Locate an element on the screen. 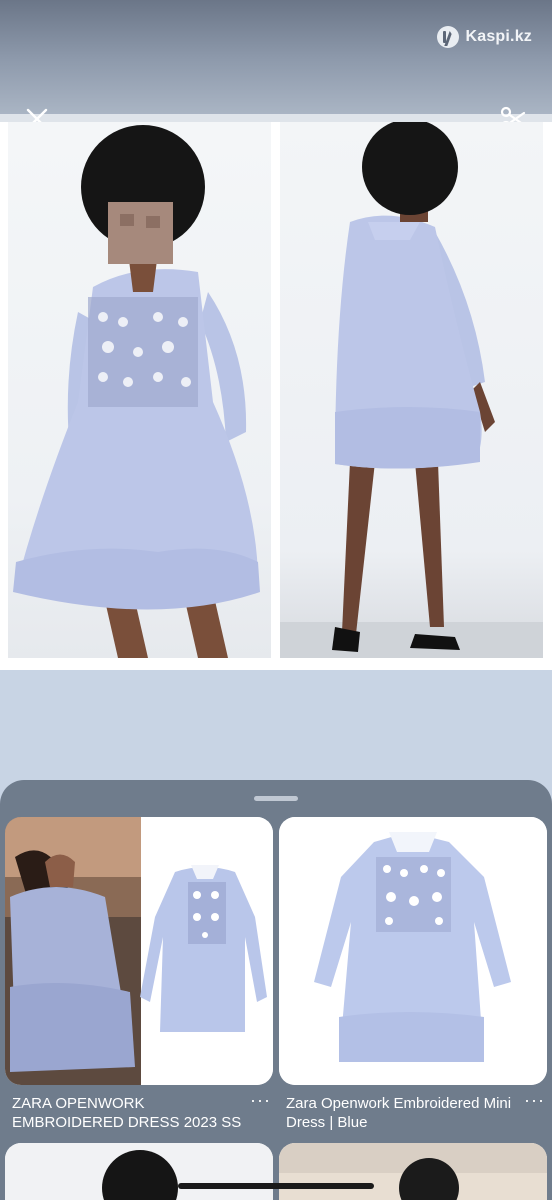  brand-name: Kaspi.kz is located at coordinates (498, 36).